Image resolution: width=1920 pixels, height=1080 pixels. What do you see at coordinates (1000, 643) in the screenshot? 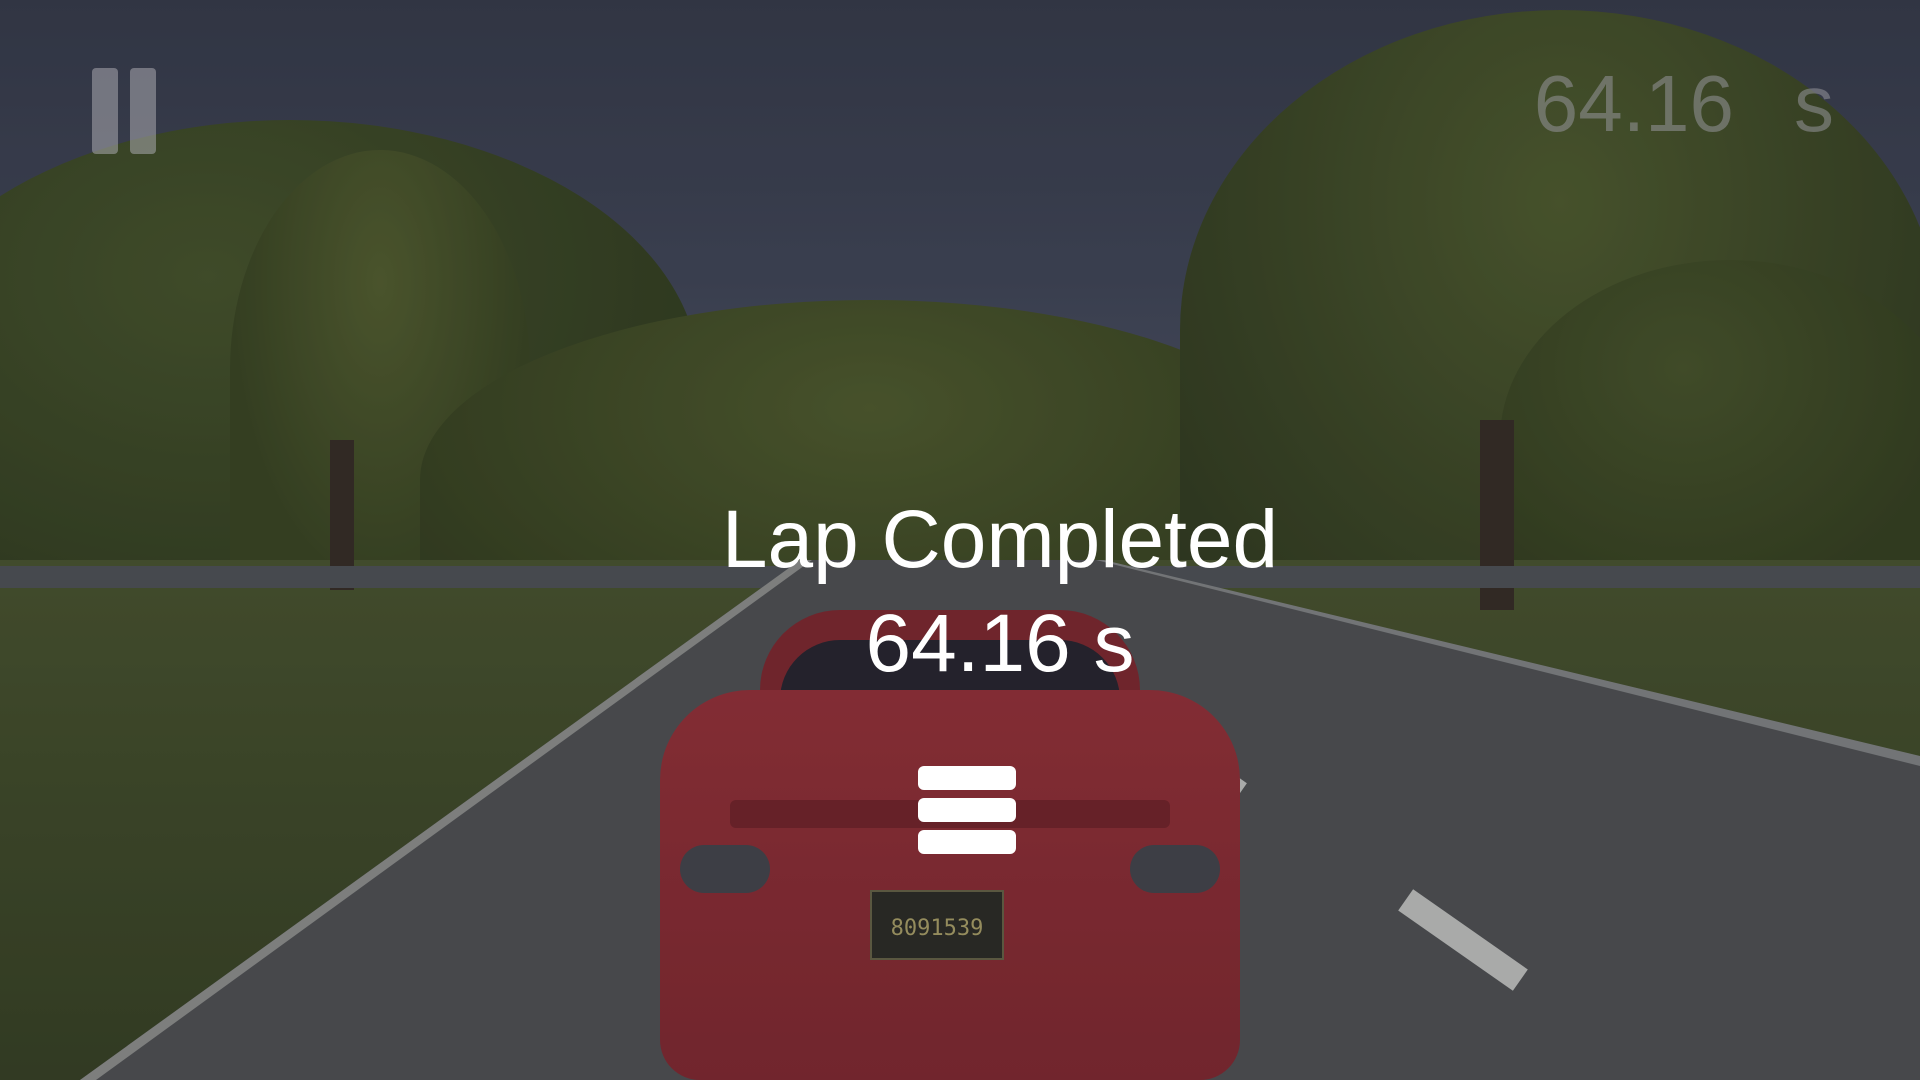
I see `lap-time: 64.16 s` at bounding box center [1000, 643].